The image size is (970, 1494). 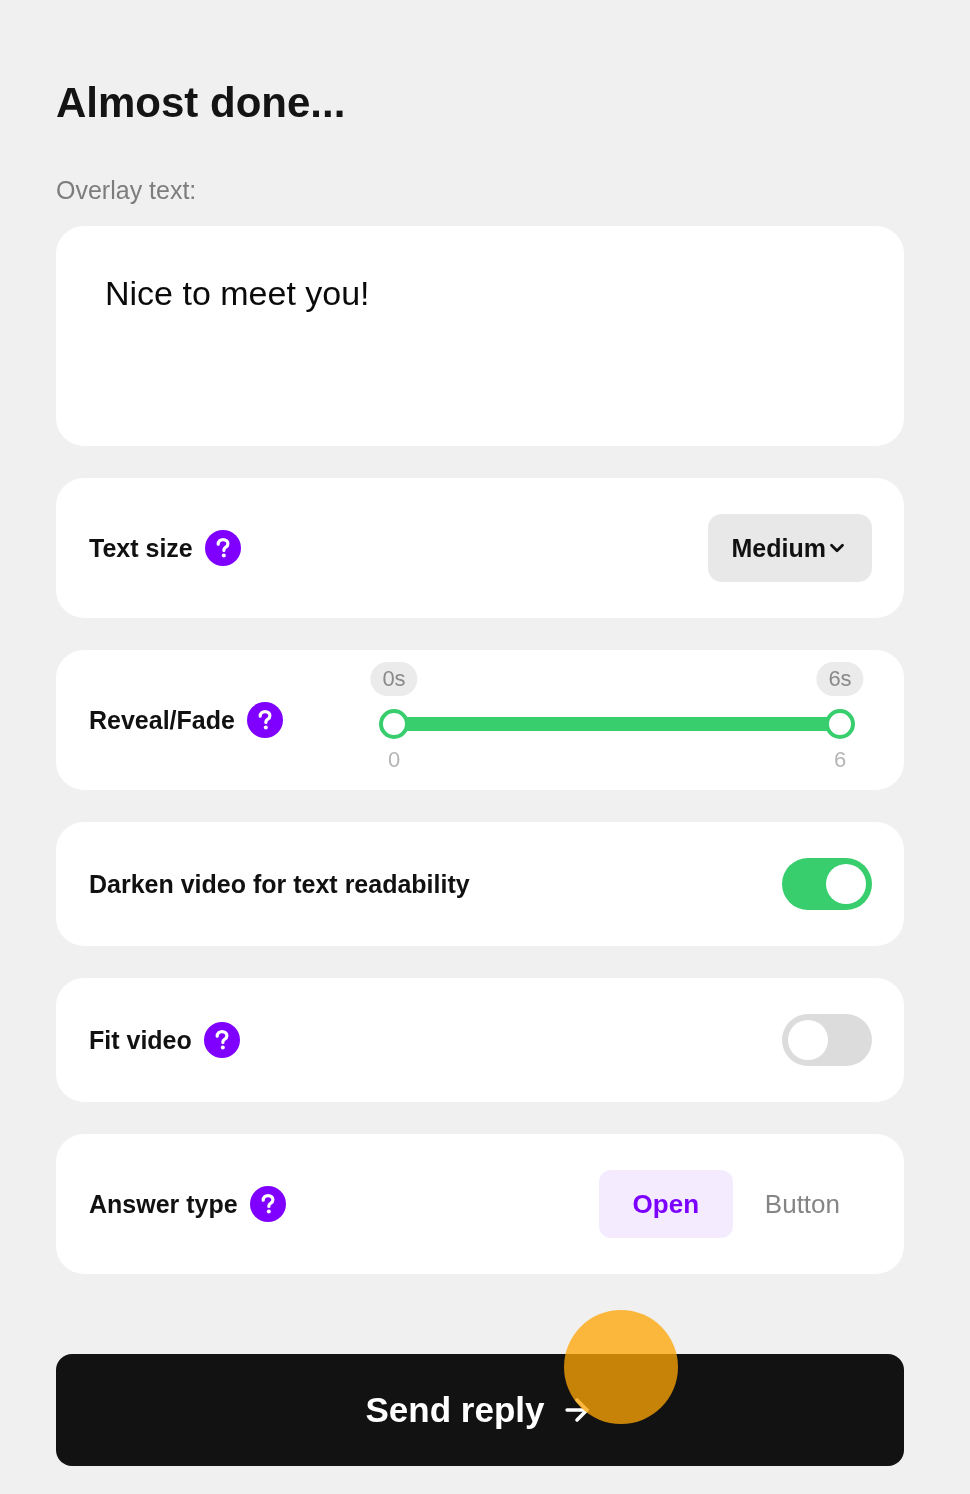 What do you see at coordinates (141, 548) in the screenshot?
I see `setting-label: Text size` at bounding box center [141, 548].